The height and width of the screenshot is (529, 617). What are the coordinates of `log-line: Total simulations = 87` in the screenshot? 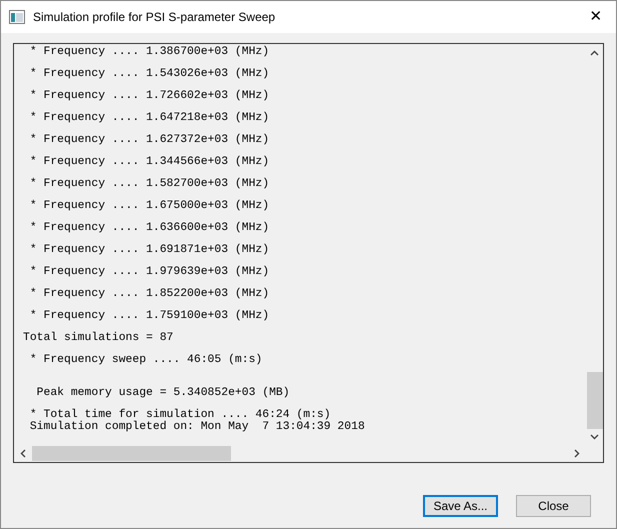 It's located at (98, 338).